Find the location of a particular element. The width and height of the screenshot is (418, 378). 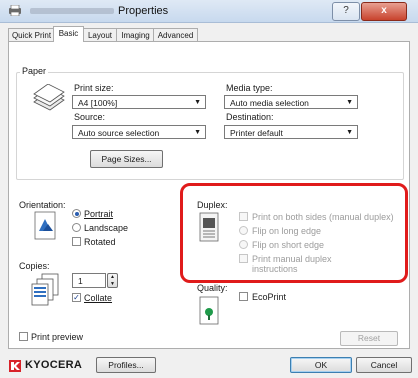

portrait-label: Portrait is located at coordinates (98, 214).